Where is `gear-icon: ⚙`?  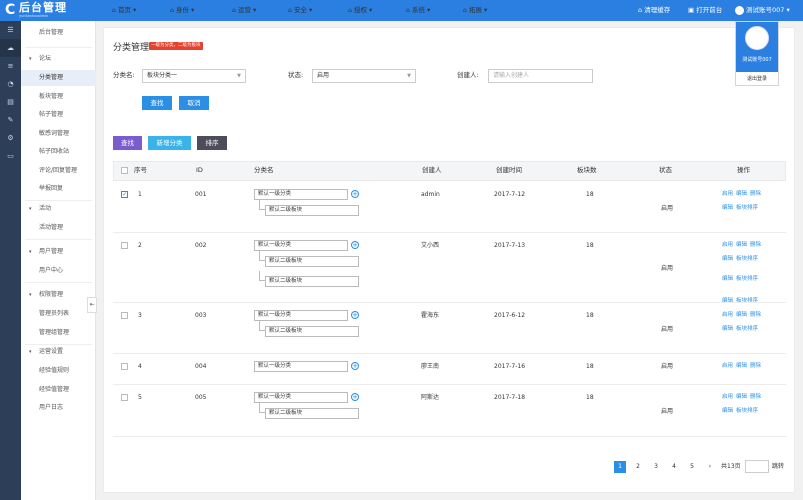
gear-icon: ⚙ is located at coordinates (10, 138).